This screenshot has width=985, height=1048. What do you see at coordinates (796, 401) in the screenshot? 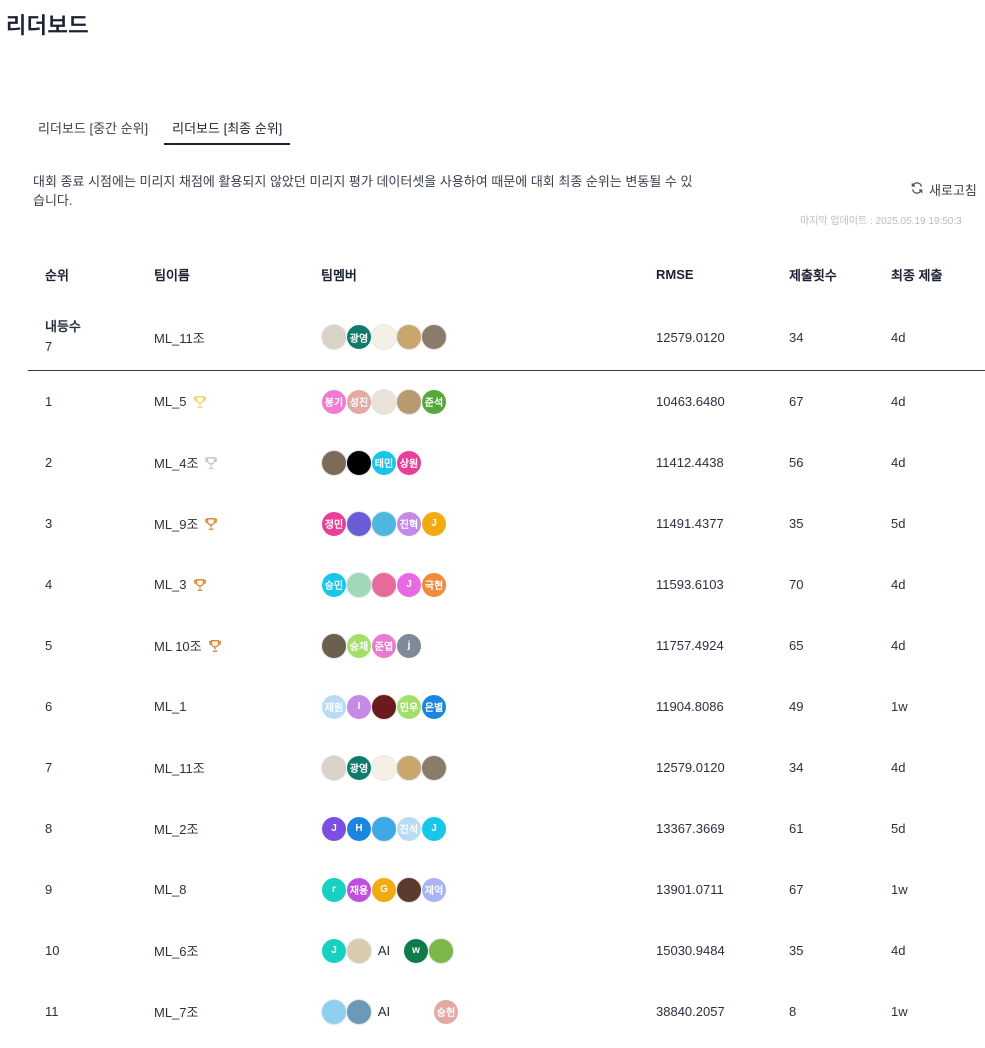
I see `row-submission-count: 67` at bounding box center [796, 401].